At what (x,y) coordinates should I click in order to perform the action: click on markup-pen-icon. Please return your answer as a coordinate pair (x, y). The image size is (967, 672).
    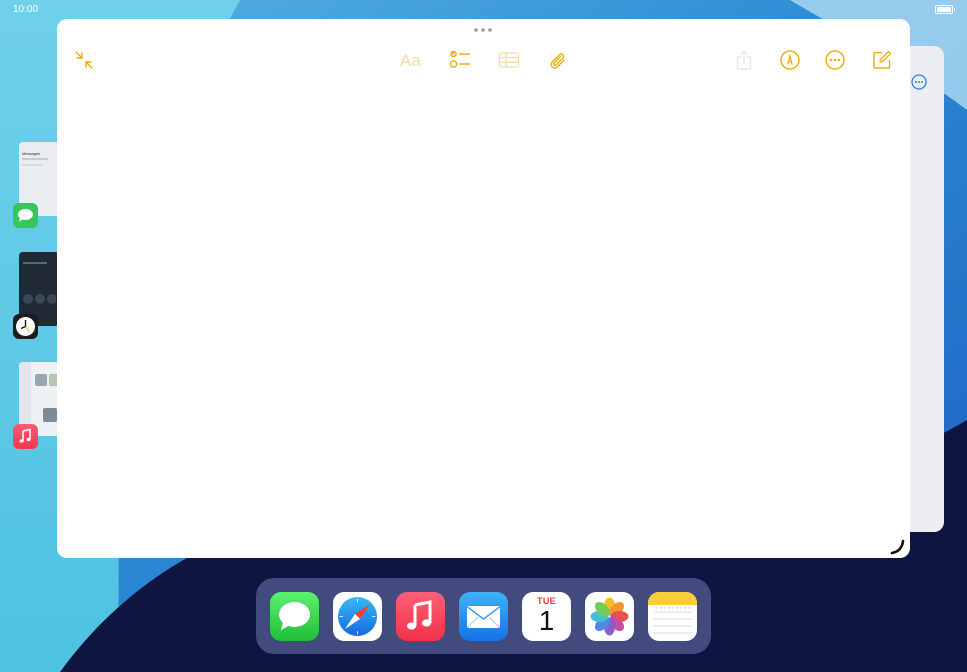
    Looking at the image, I should click on (790, 60).